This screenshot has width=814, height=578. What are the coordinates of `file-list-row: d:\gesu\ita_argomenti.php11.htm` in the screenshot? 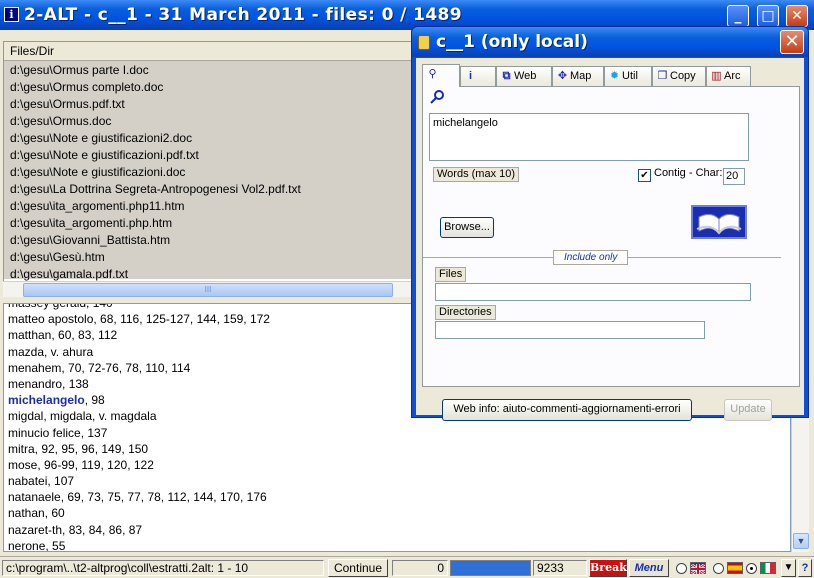 It's located at (211, 206).